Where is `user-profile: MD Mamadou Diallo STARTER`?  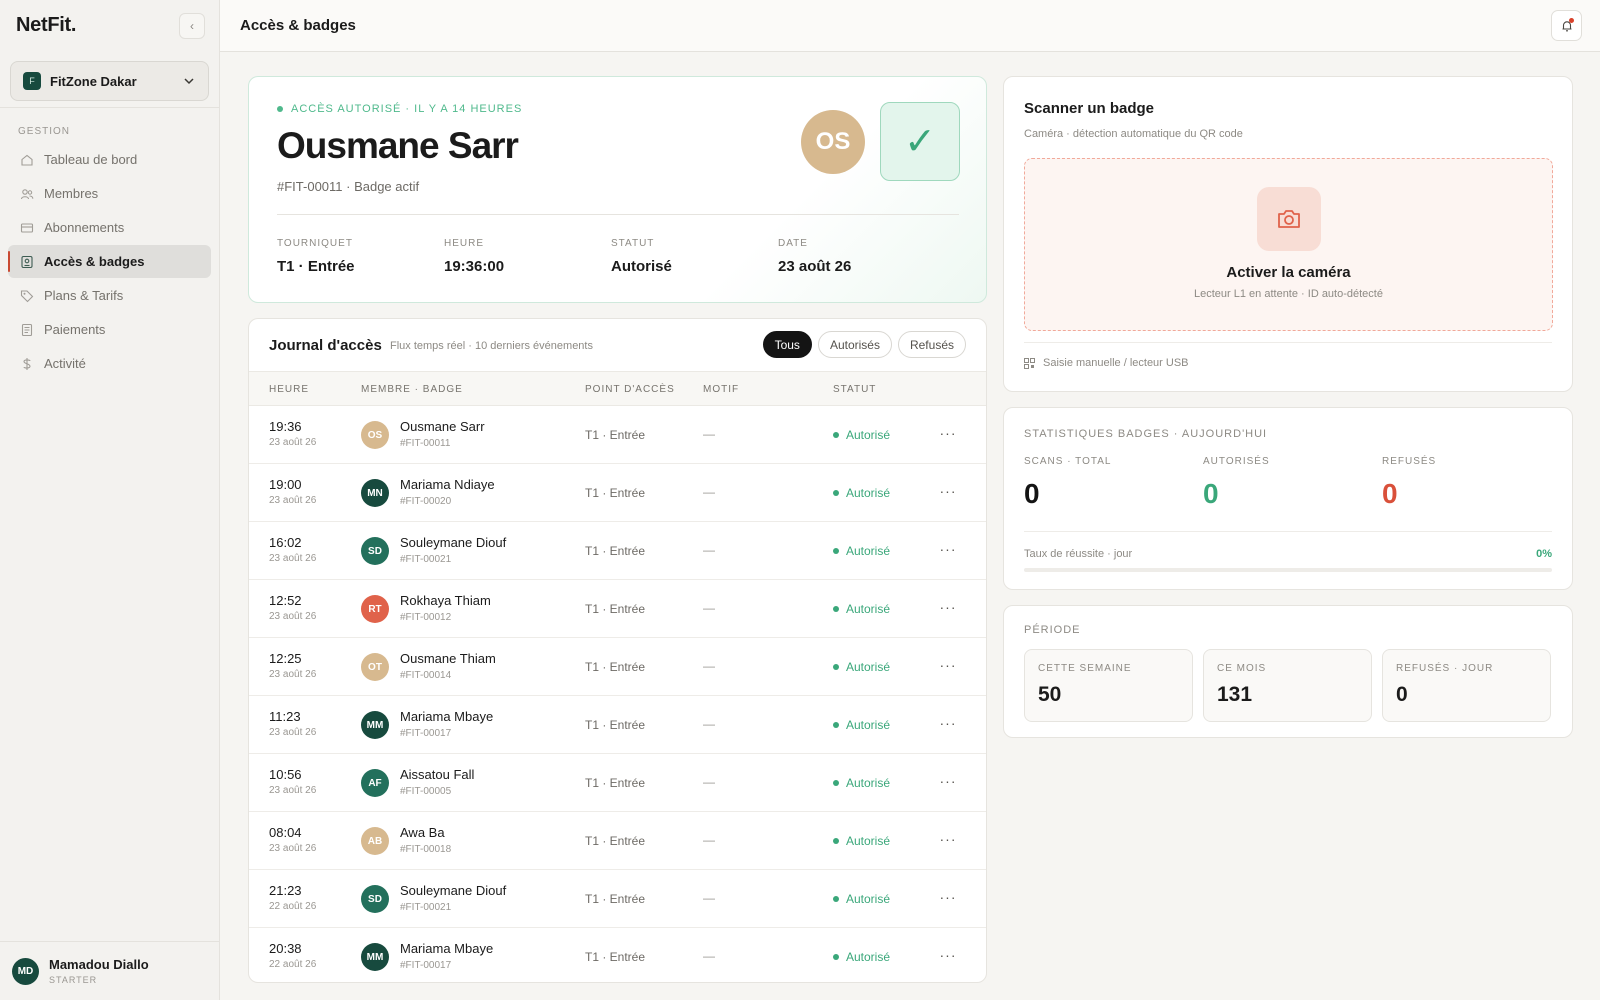
user-profile: MD Mamadou Diallo STARTER is located at coordinates (109, 970).